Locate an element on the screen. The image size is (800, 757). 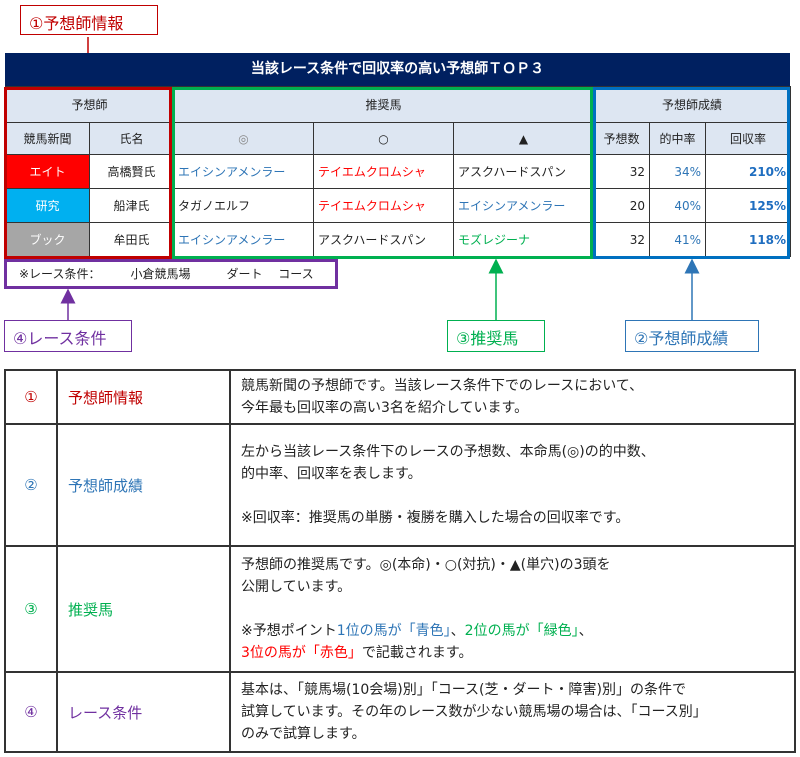
legend-term: 予想師成績 is located at coordinates (143, 485).